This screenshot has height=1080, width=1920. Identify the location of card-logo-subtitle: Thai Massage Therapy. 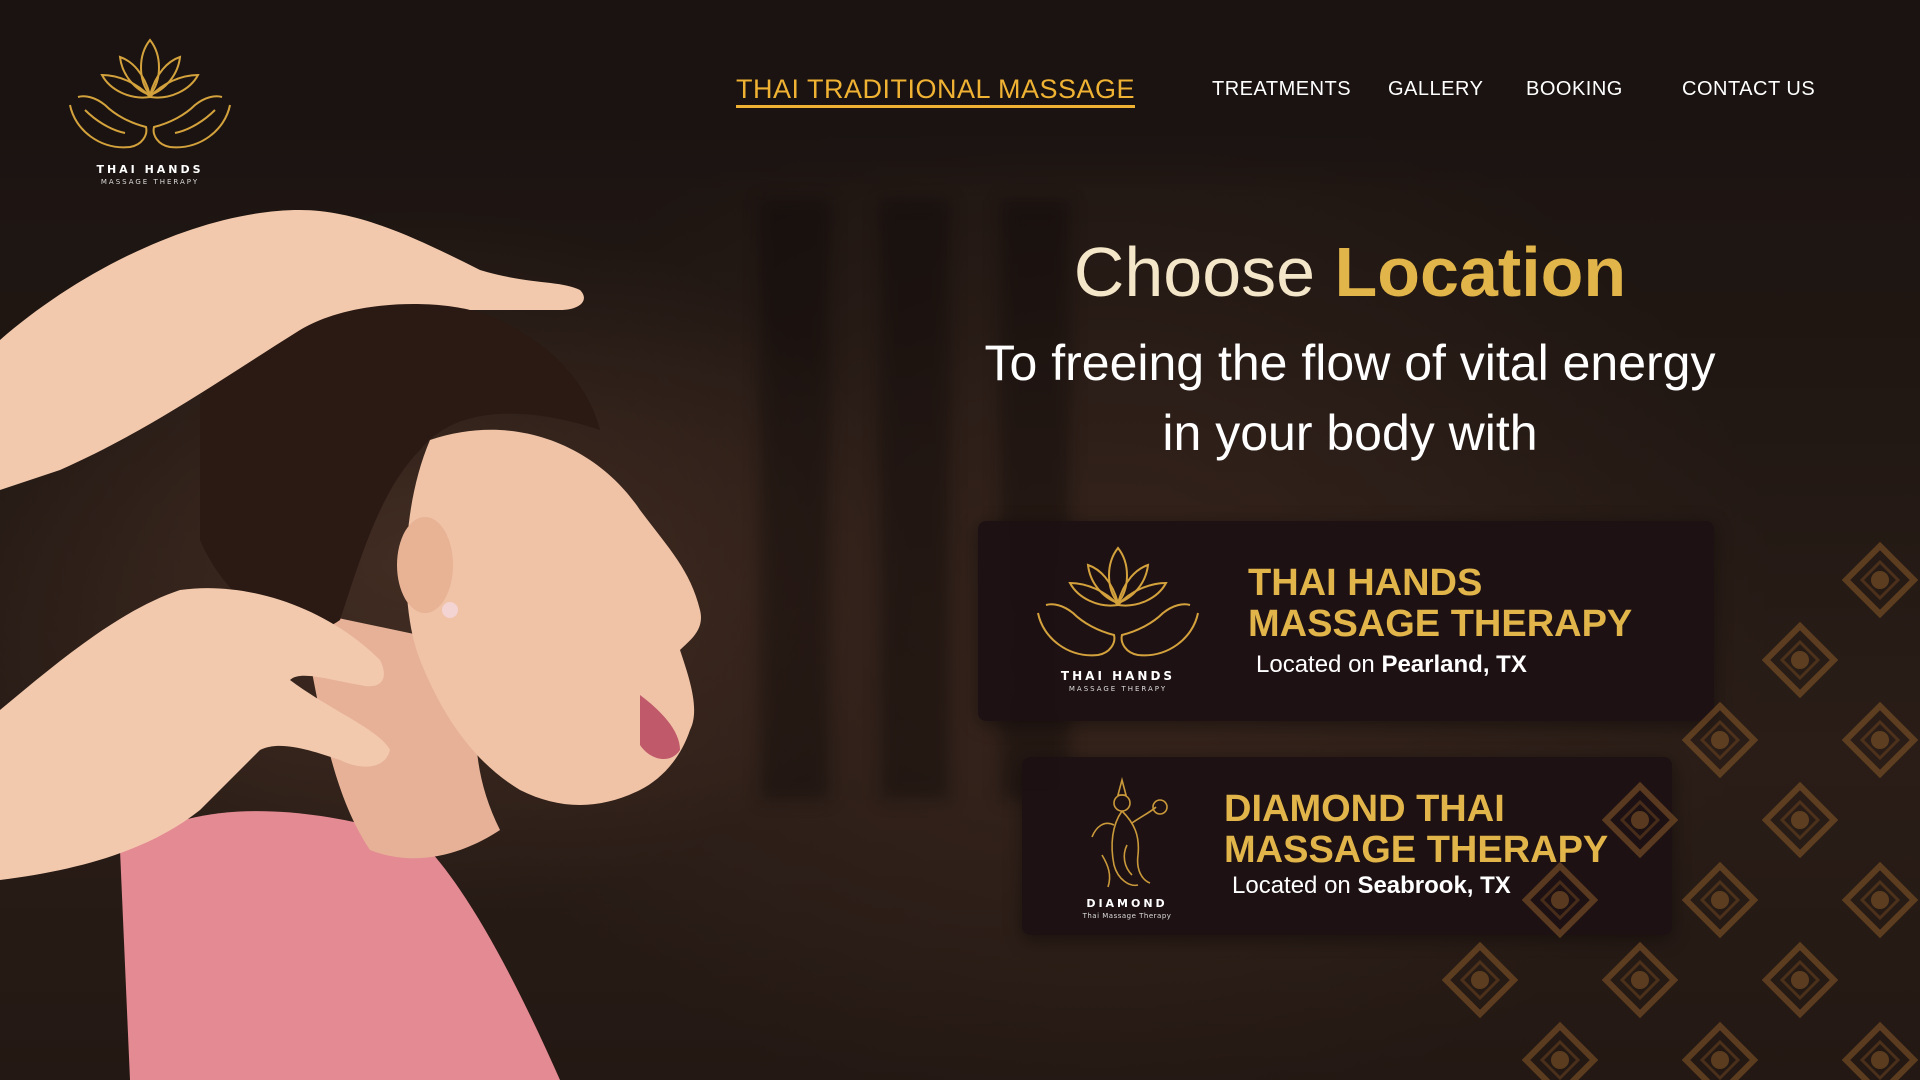
(1127, 916).